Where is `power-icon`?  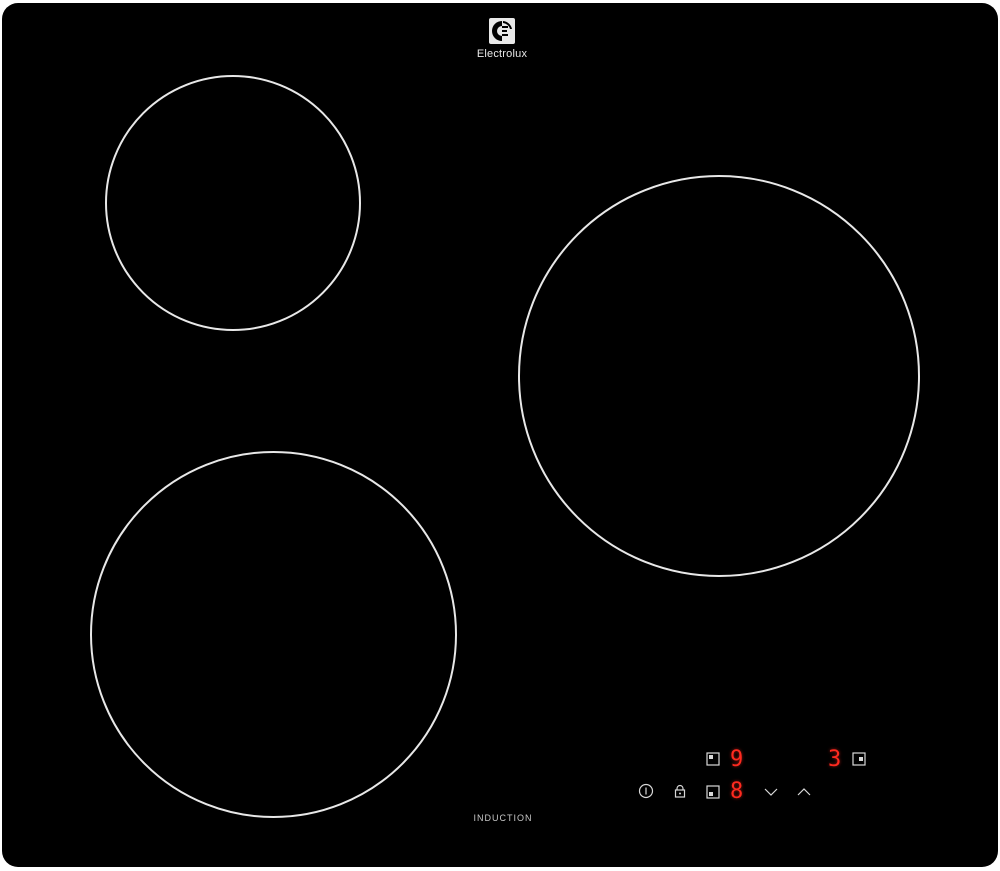 power-icon is located at coordinates (646, 791).